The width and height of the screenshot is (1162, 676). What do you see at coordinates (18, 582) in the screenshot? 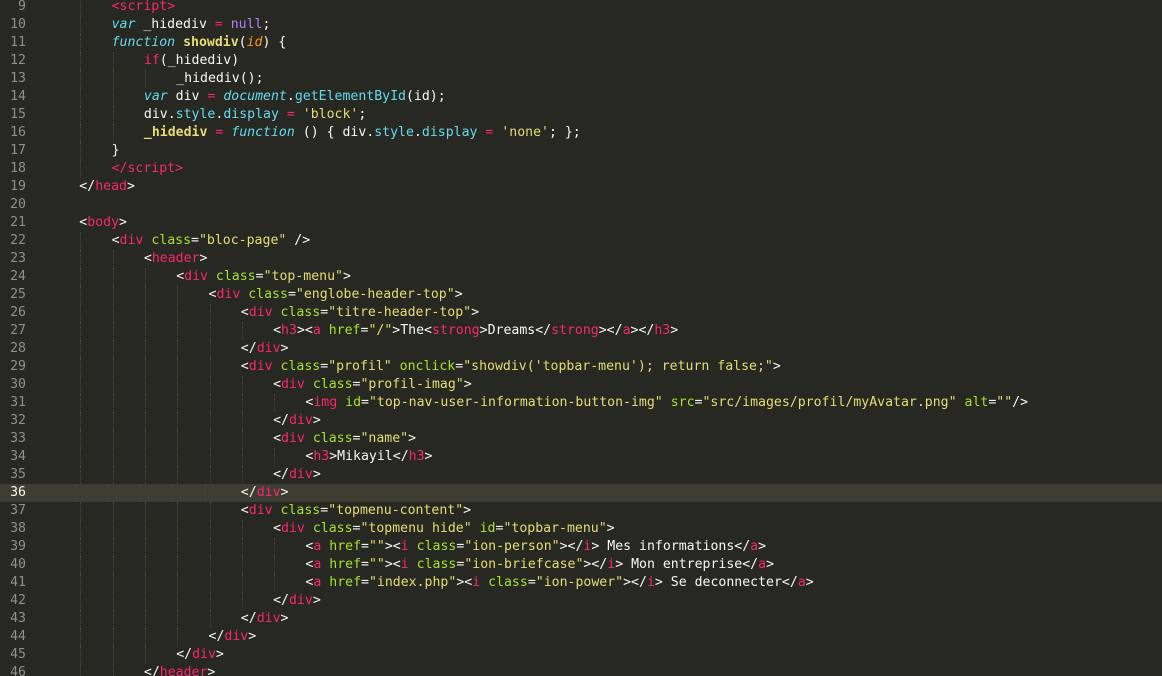
I see `line-number: 41` at bounding box center [18, 582].